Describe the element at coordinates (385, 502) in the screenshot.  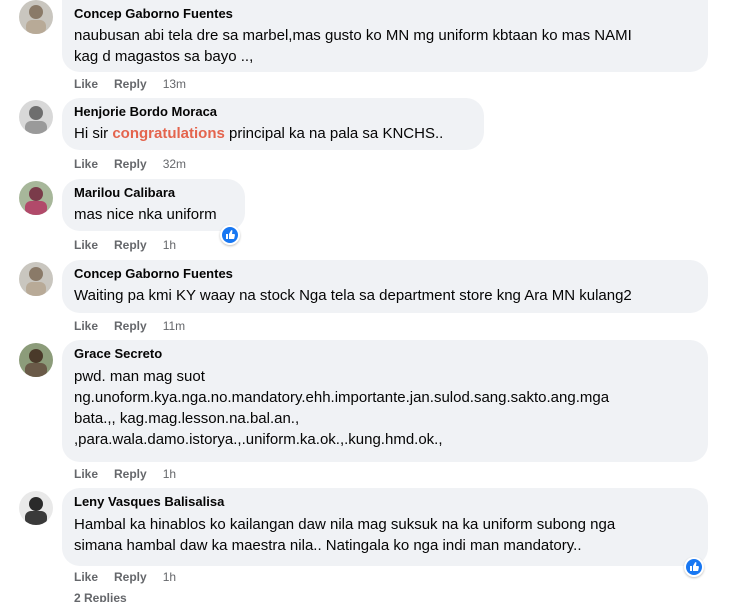
I see `comment-author: Leny Vasques Balisalisa` at that location.